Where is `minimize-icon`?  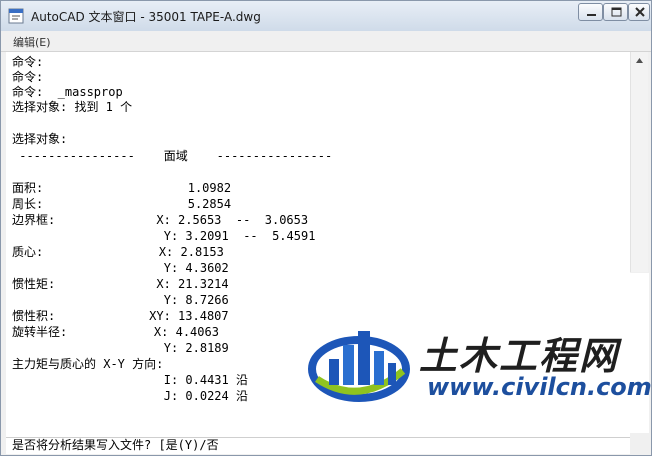
minimize-icon is located at coordinates (591, 15).